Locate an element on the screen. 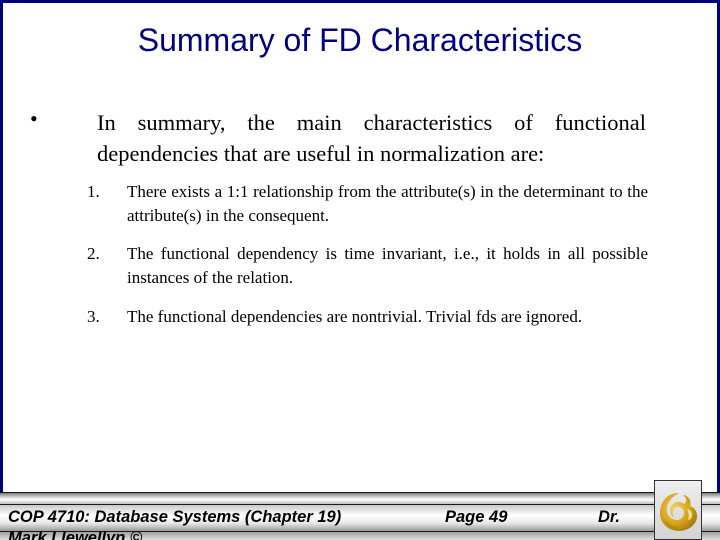  list-item-number: 3. is located at coordinates (93, 316).